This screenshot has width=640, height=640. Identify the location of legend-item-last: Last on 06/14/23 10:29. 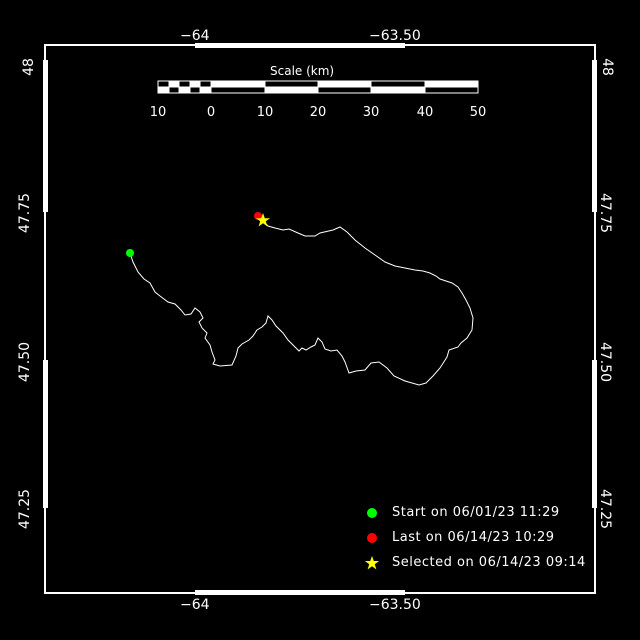
(475, 537).